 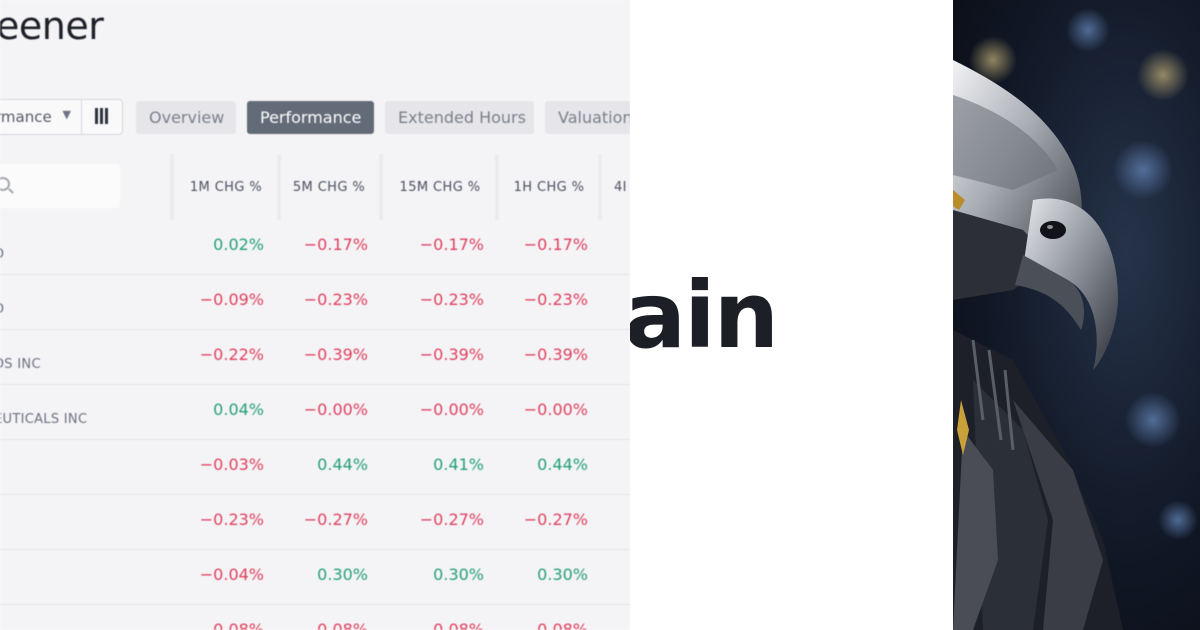 I want to click on tab-label: Valuation, so click(x=594, y=117).